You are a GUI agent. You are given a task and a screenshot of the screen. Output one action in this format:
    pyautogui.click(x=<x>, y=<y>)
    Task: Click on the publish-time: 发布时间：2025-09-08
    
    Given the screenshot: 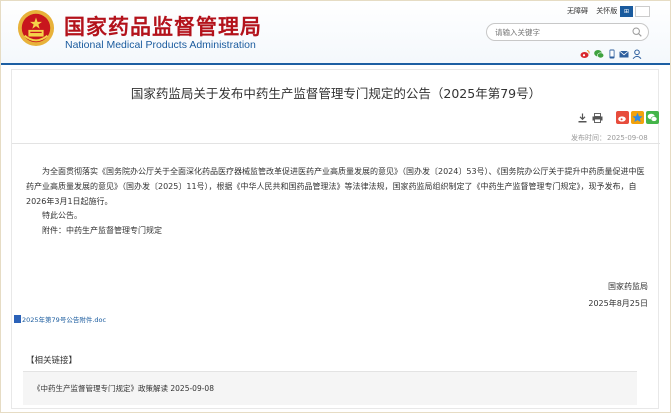 What is the action you would take?
    pyautogui.click(x=609, y=138)
    